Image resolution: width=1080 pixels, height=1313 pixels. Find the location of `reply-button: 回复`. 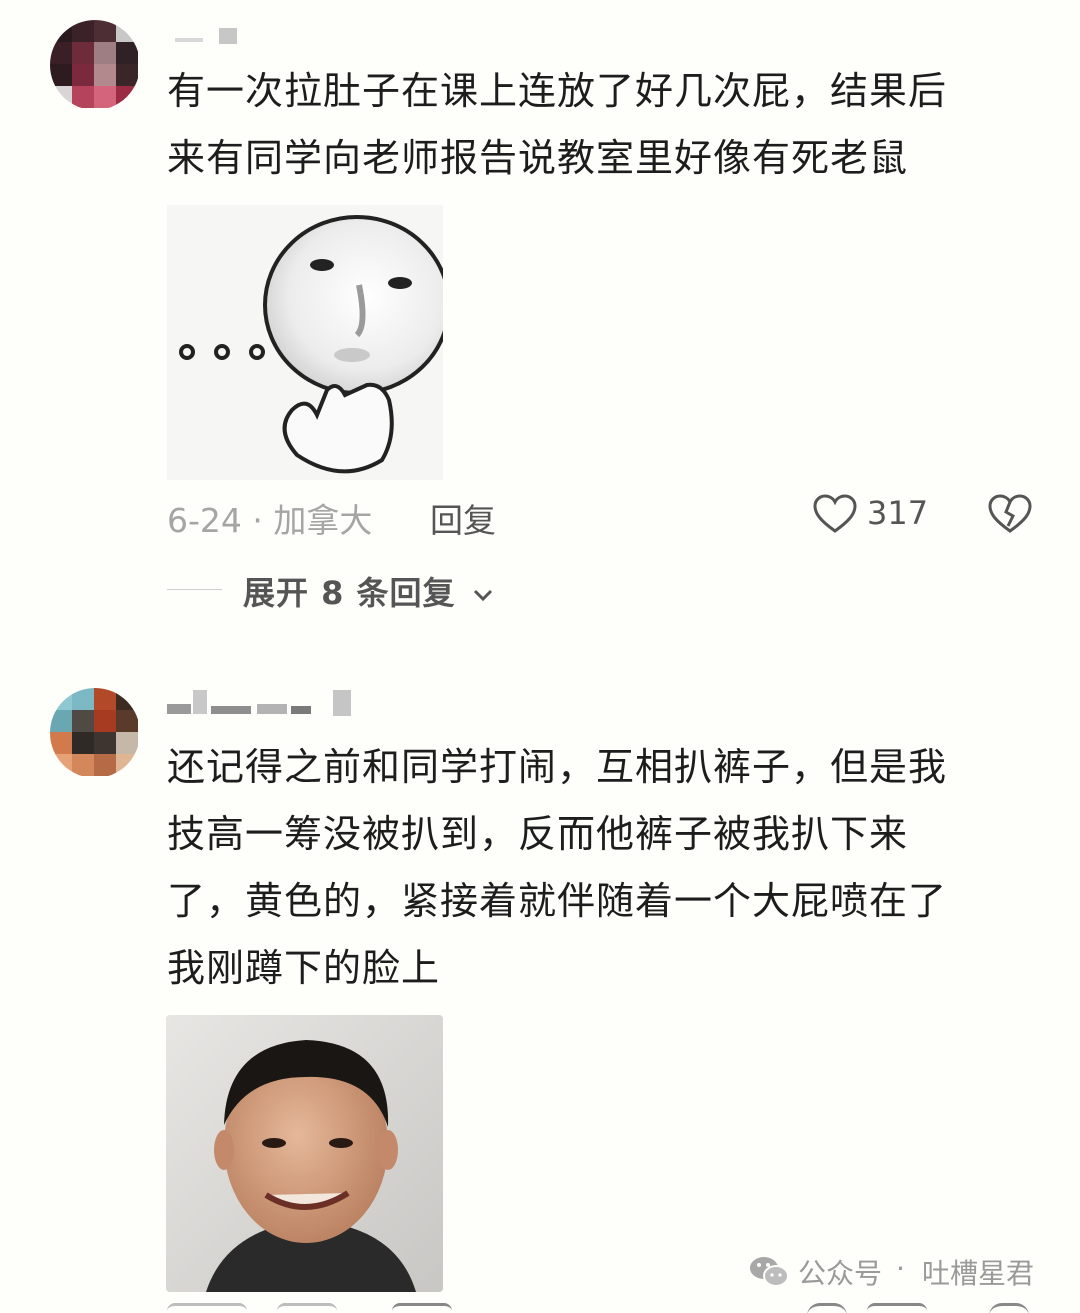

reply-button: 回复 is located at coordinates (463, 518).